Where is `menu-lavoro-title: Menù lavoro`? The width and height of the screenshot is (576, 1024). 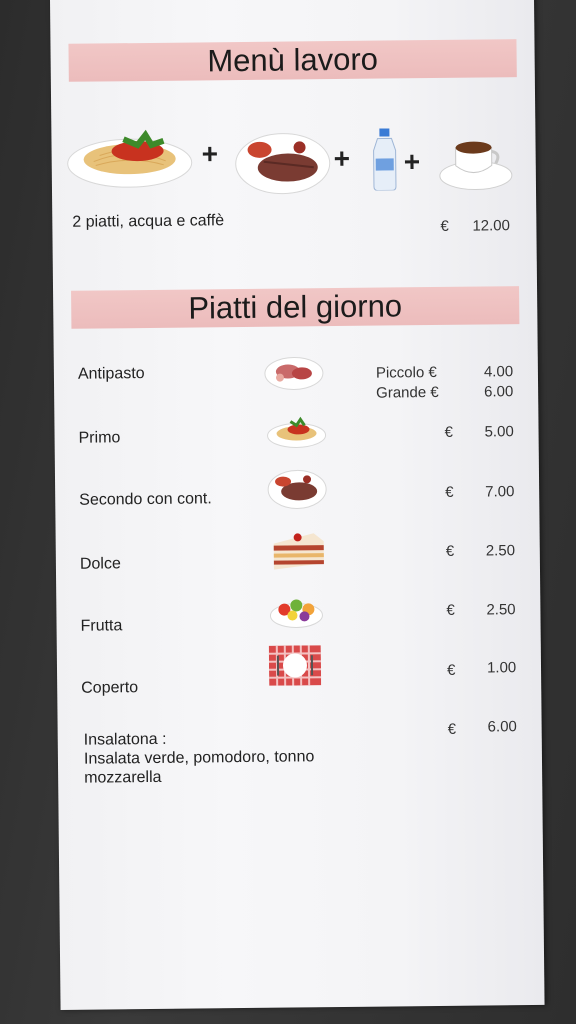
menu-lavoro-title: Menù lavoro is located at coordinates (293, 60).